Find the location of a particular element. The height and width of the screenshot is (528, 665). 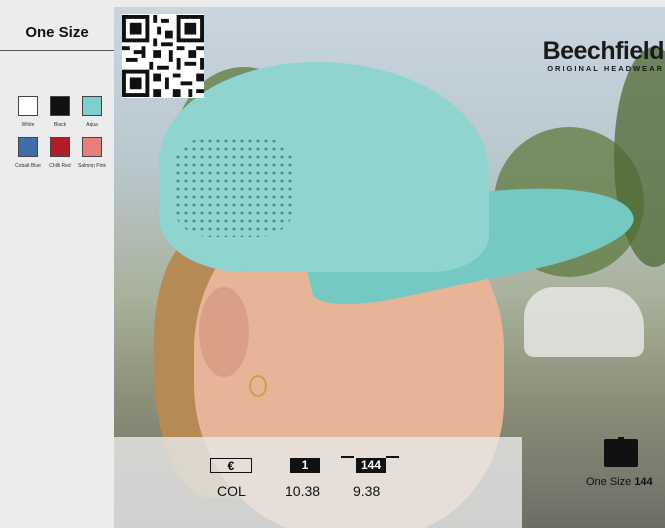

brand-name: Beechfield is located at coordinates (603, 51).